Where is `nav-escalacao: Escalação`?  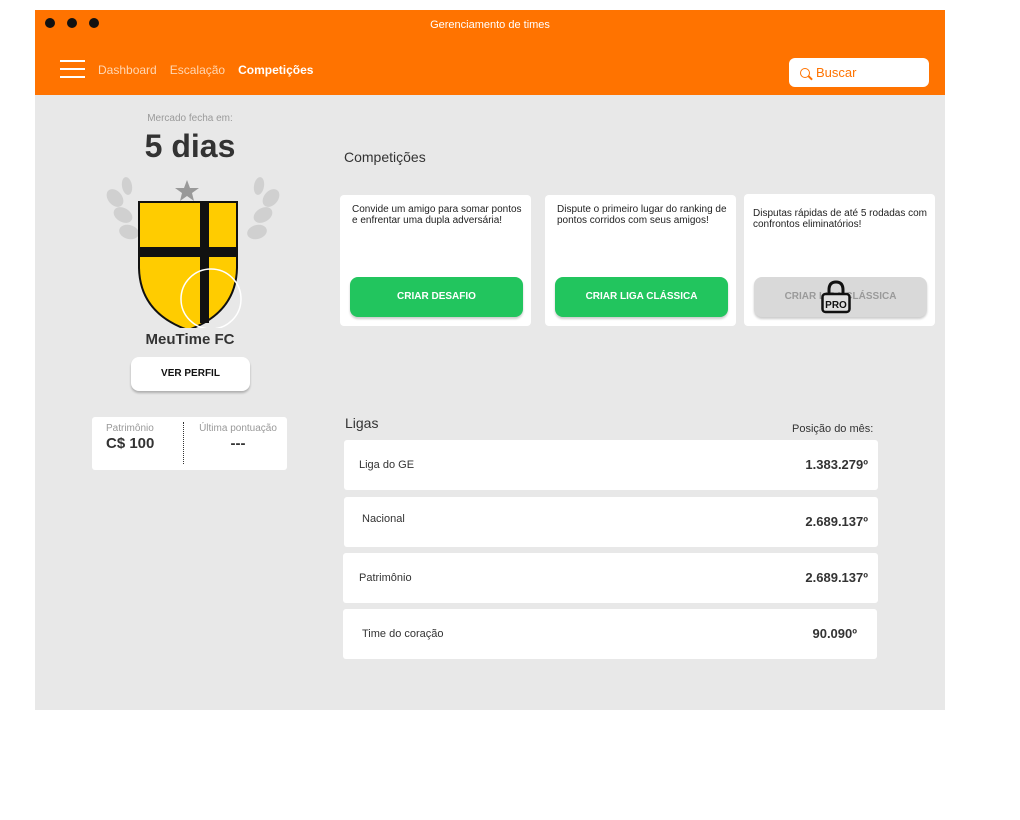 nav-escalacao: Escalação is located at coordinates (197, 70).